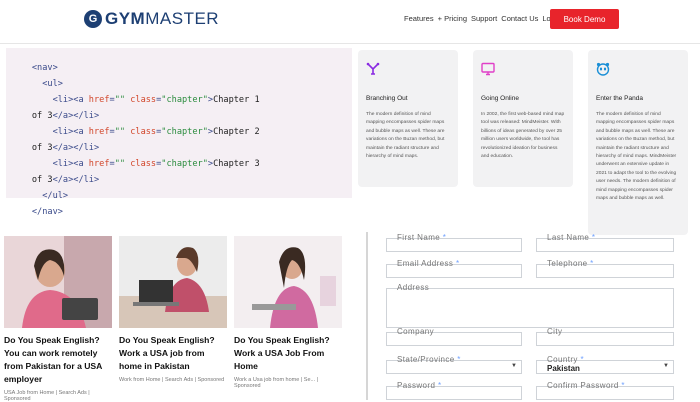 The height and width of the screenshot is (402, 700). I want to click on nav-support: Support, so click(484, 18).